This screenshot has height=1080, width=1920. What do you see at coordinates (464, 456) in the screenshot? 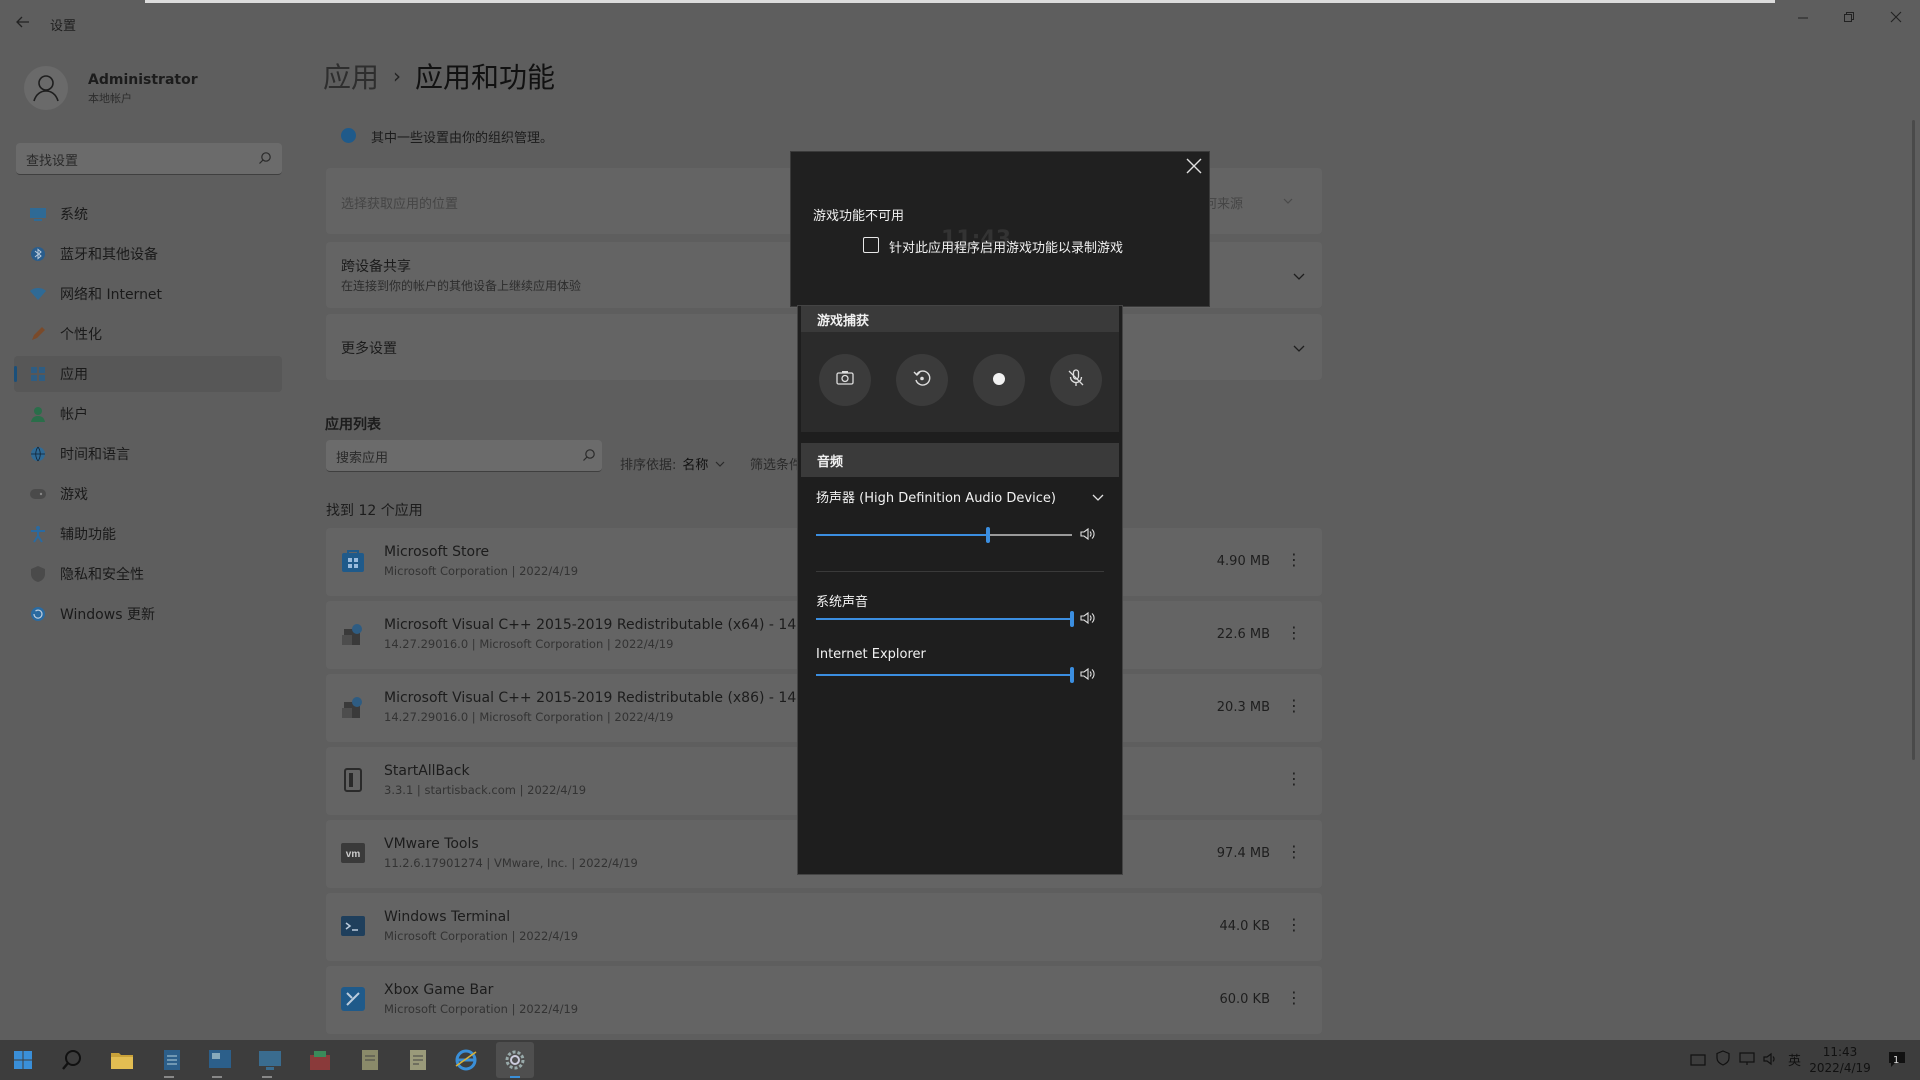
I see `app-search-input: 搜索应用` at bounding box center [464, 456].